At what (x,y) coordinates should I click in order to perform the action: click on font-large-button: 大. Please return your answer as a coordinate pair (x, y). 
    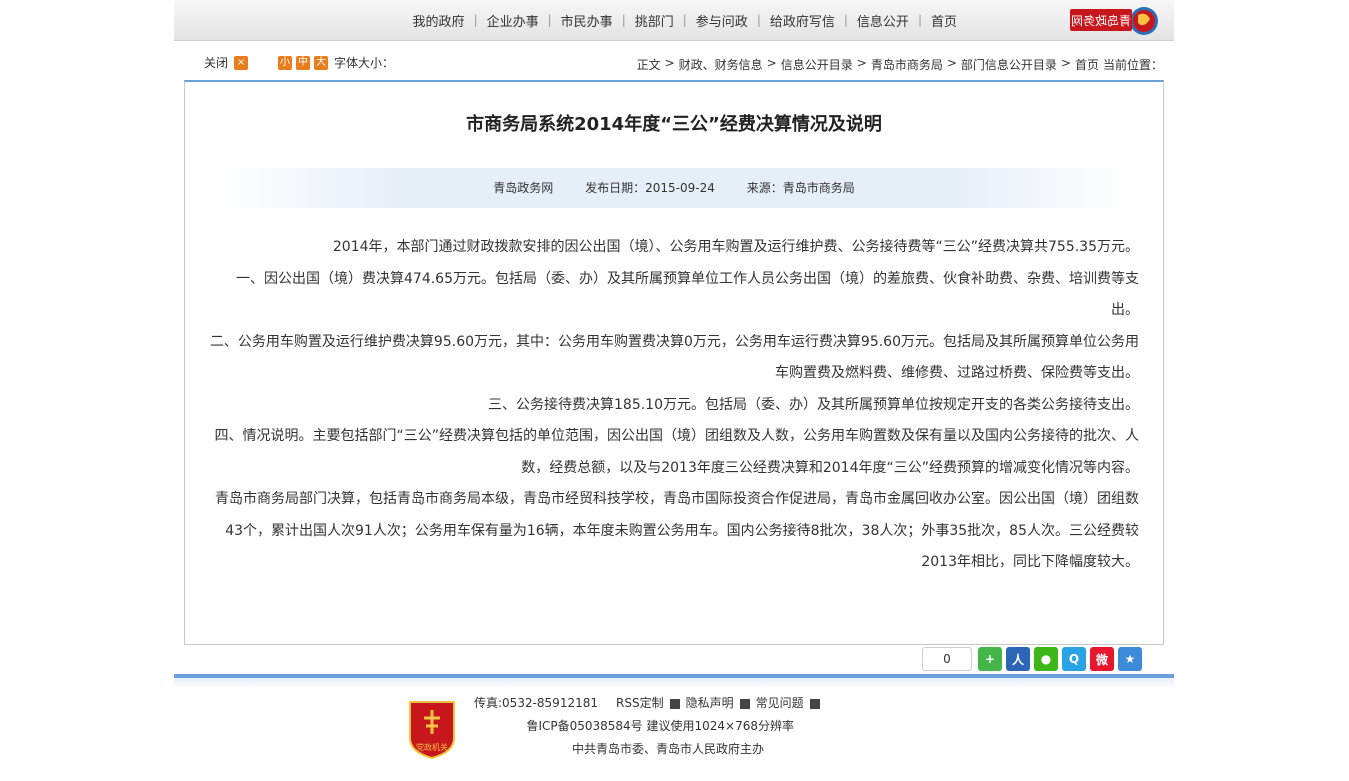
    Looking at the image, I should click on (321, 62).